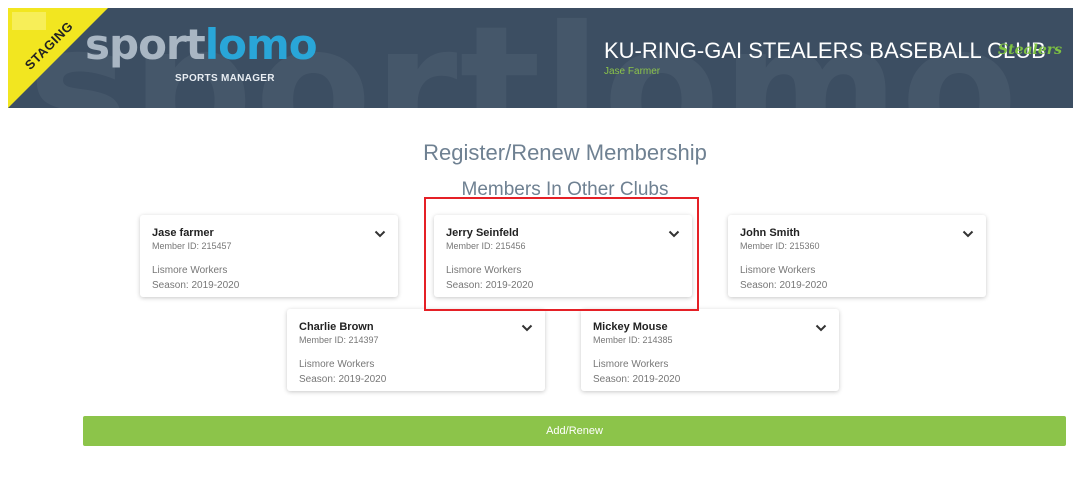 The width and height of the screenshot is (1073, 497). Describe the element at coordinates (780, 246) in the screenshot. I see `member-id: Member ID: 215360` at that location.